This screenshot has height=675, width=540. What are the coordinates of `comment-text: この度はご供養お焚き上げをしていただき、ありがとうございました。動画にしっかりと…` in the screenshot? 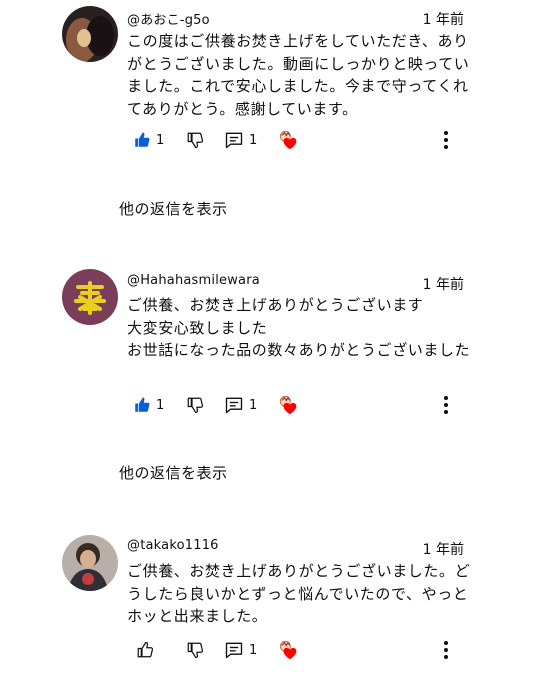 It's located at (298, 75).